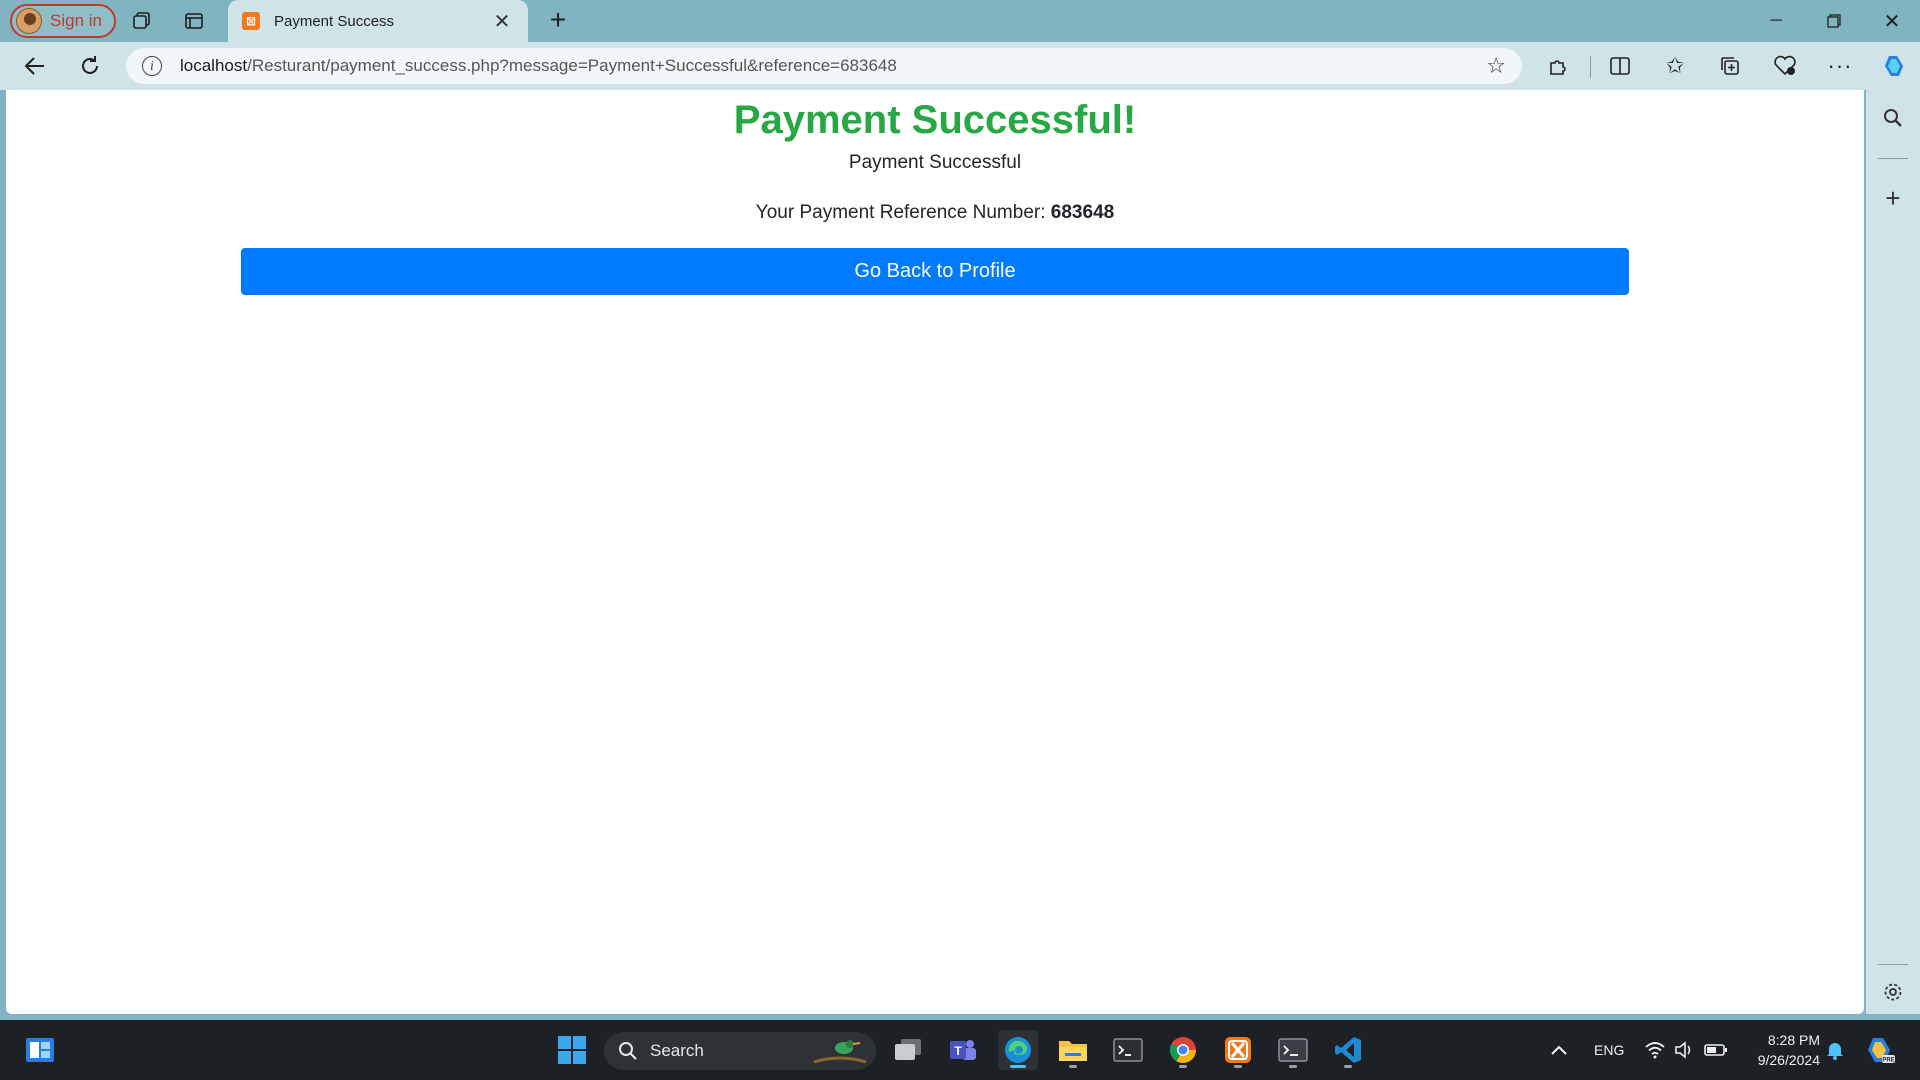  Describe the element at coordinates (1893, 118) in the screenshot. I see `sidebar-search-icon` at that location.